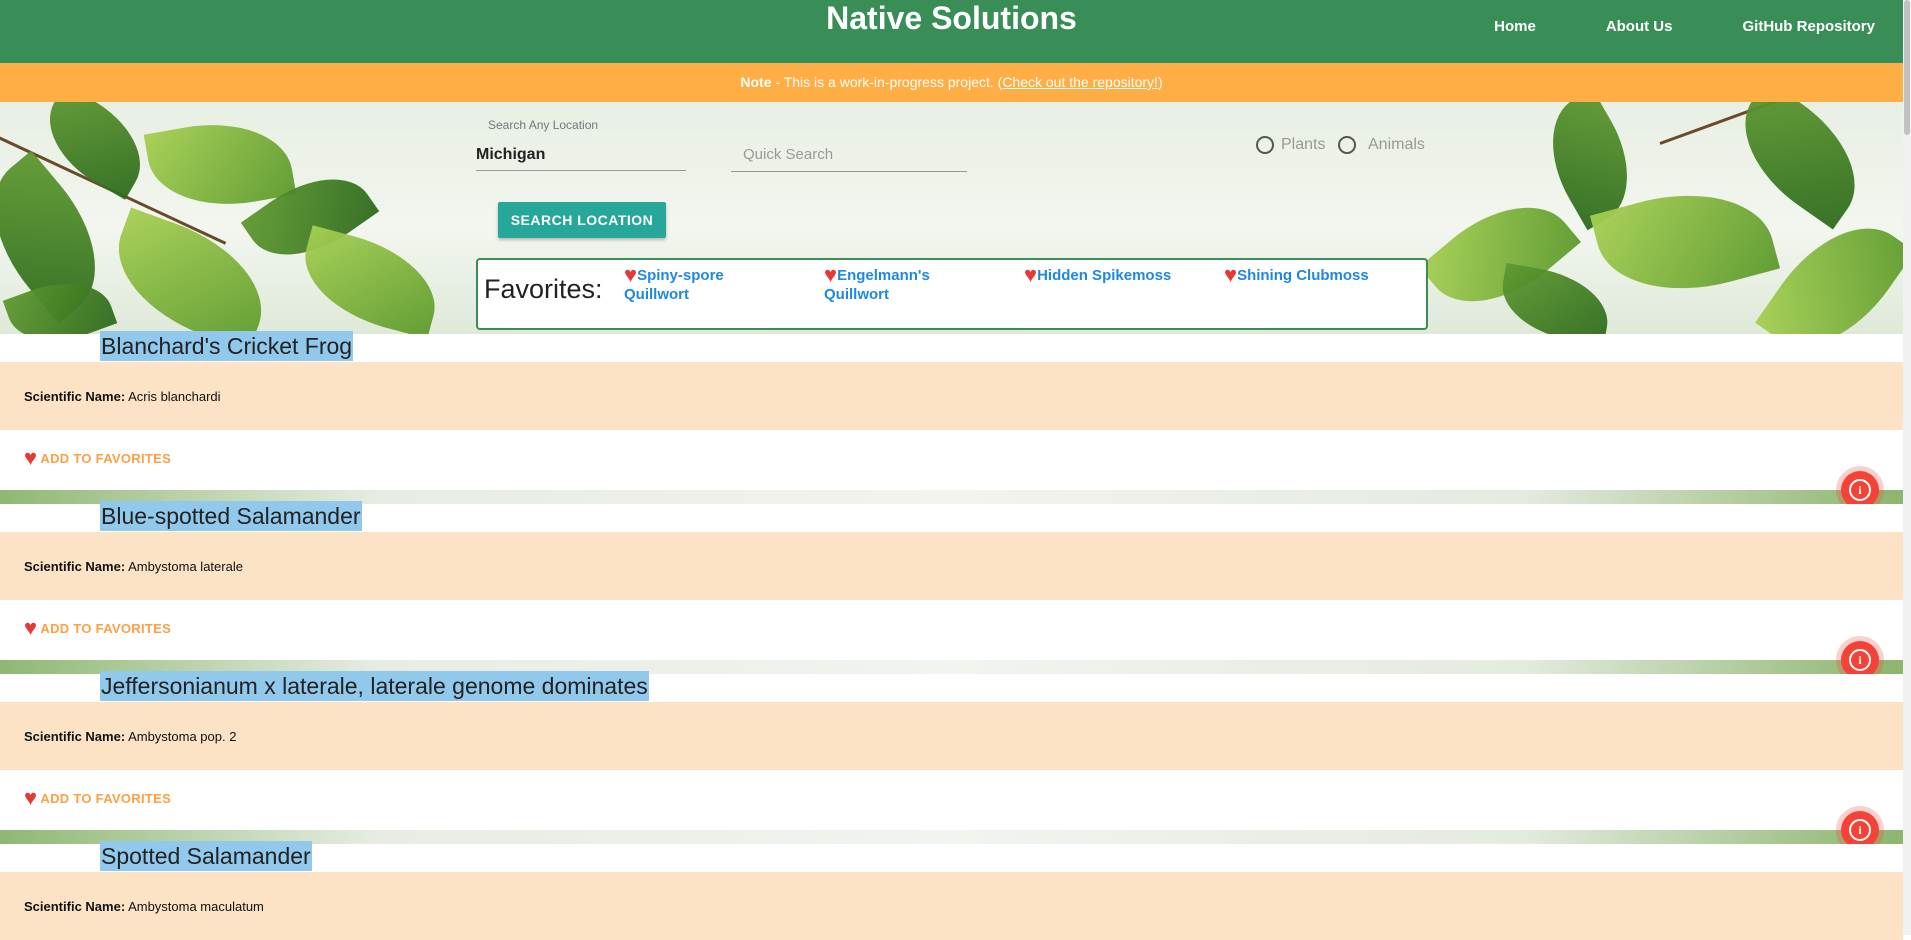 The width and height of the screenshot is (1911, 940). Describe the element at coordinates (185, 566) in the screenshot. I see `scientific-name-value: Ambystoma laterale` at that location.